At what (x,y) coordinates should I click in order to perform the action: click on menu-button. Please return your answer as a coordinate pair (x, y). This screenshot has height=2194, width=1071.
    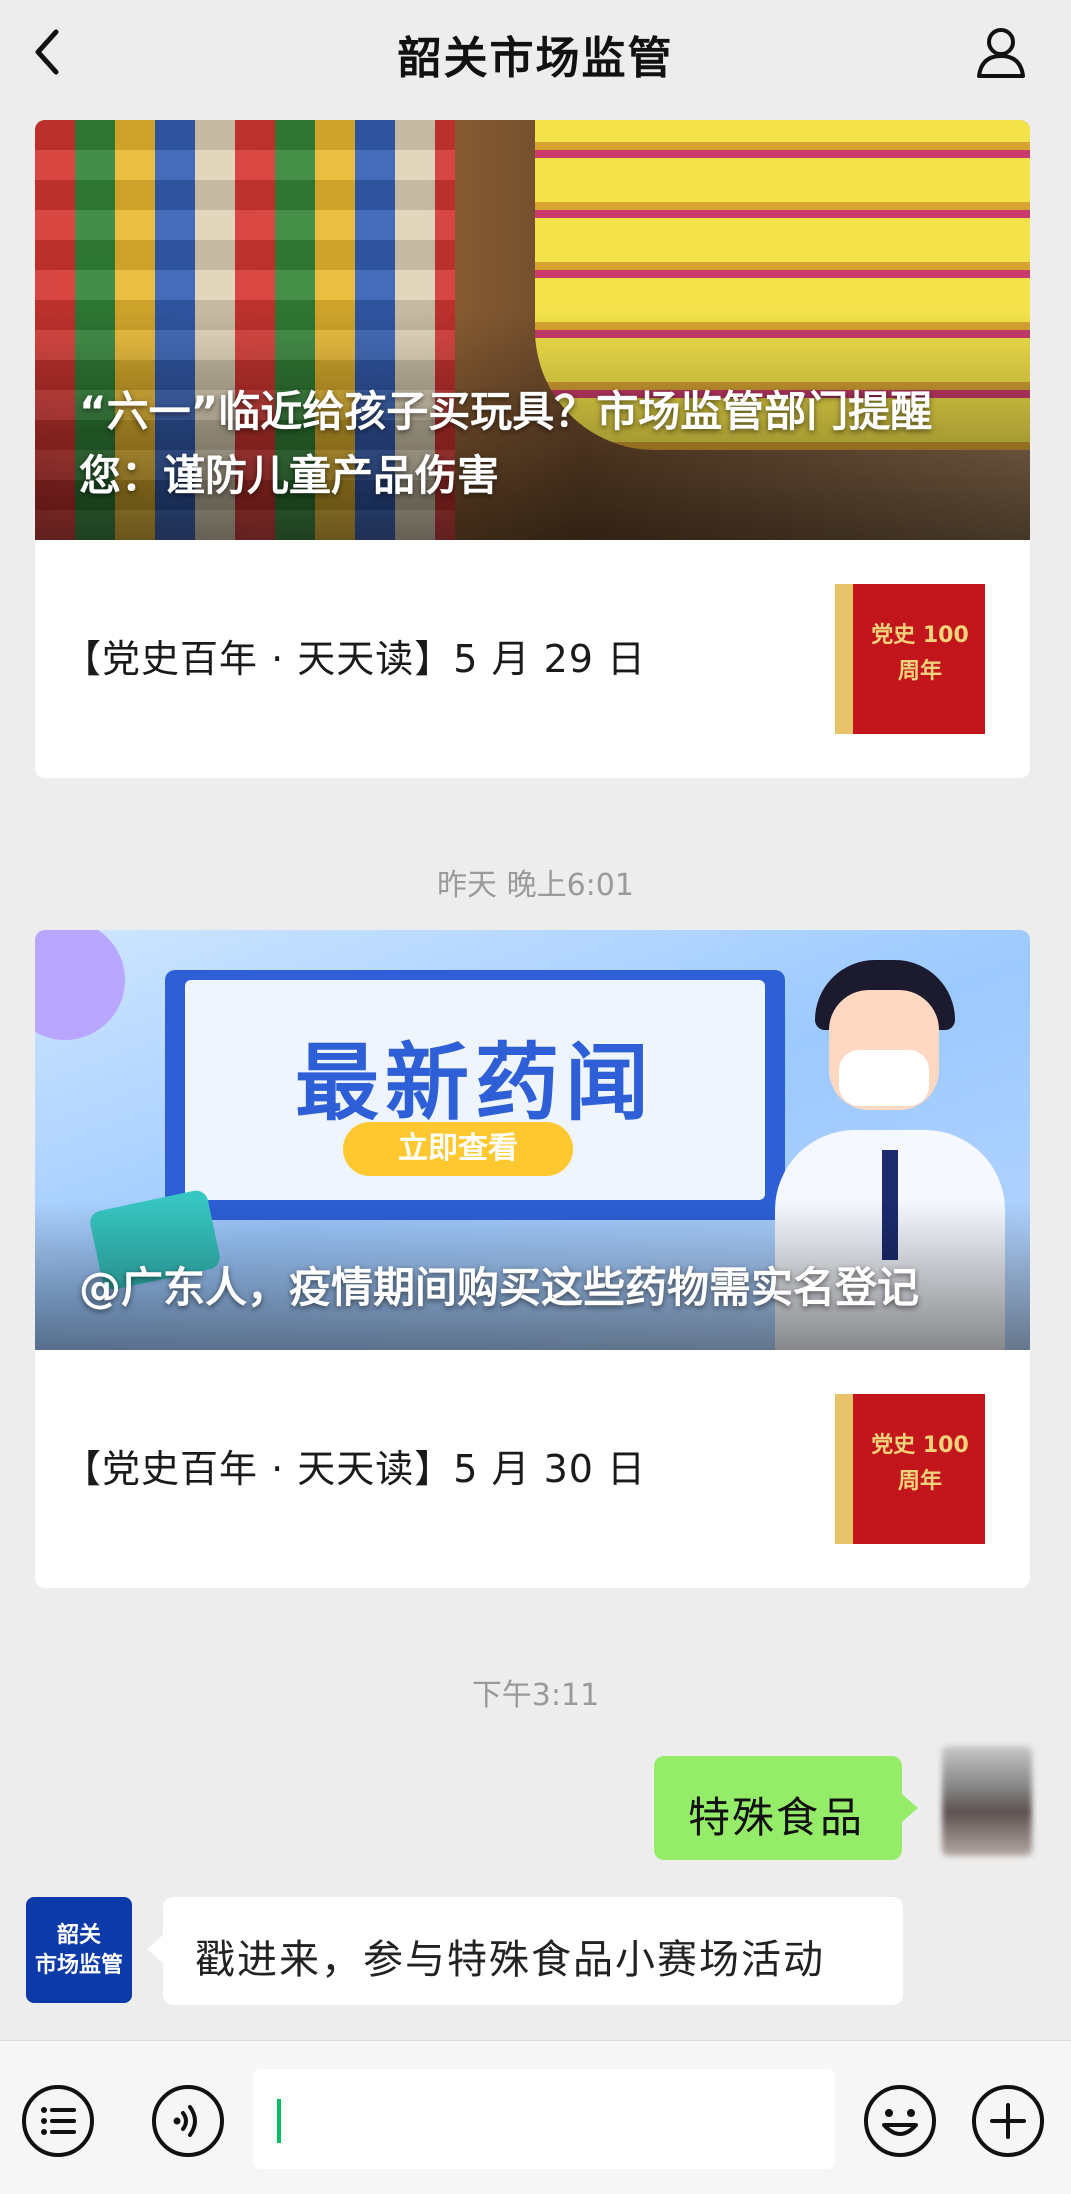
    Looking at the image, I should click on (58, 2121).